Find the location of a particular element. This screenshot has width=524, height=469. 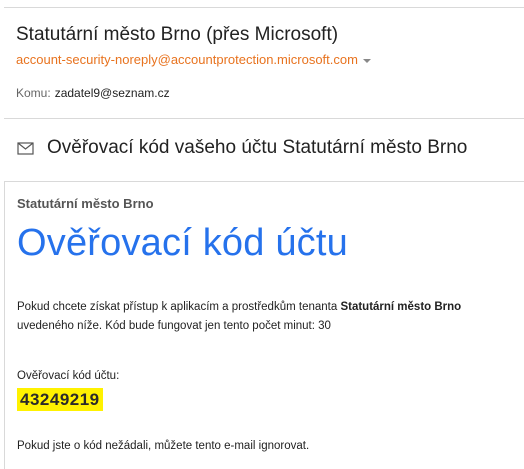

verification-code: 43249219 is located at coordinates (60, 399).